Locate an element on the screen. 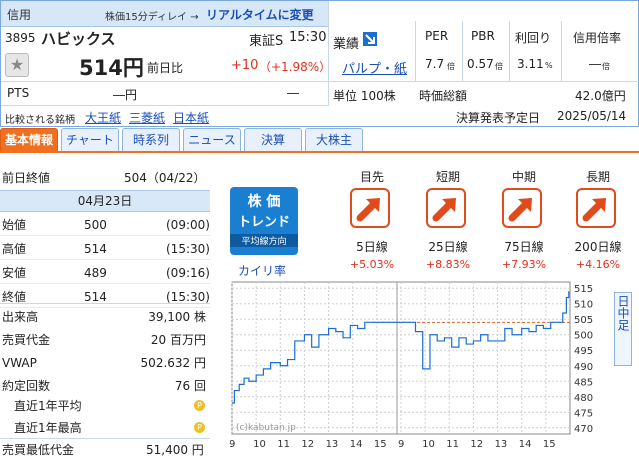 This screenshot has height=458, width=639. trend-badge: 株 価 トレンド 平均線方向 is located at coordinates (264, 221).